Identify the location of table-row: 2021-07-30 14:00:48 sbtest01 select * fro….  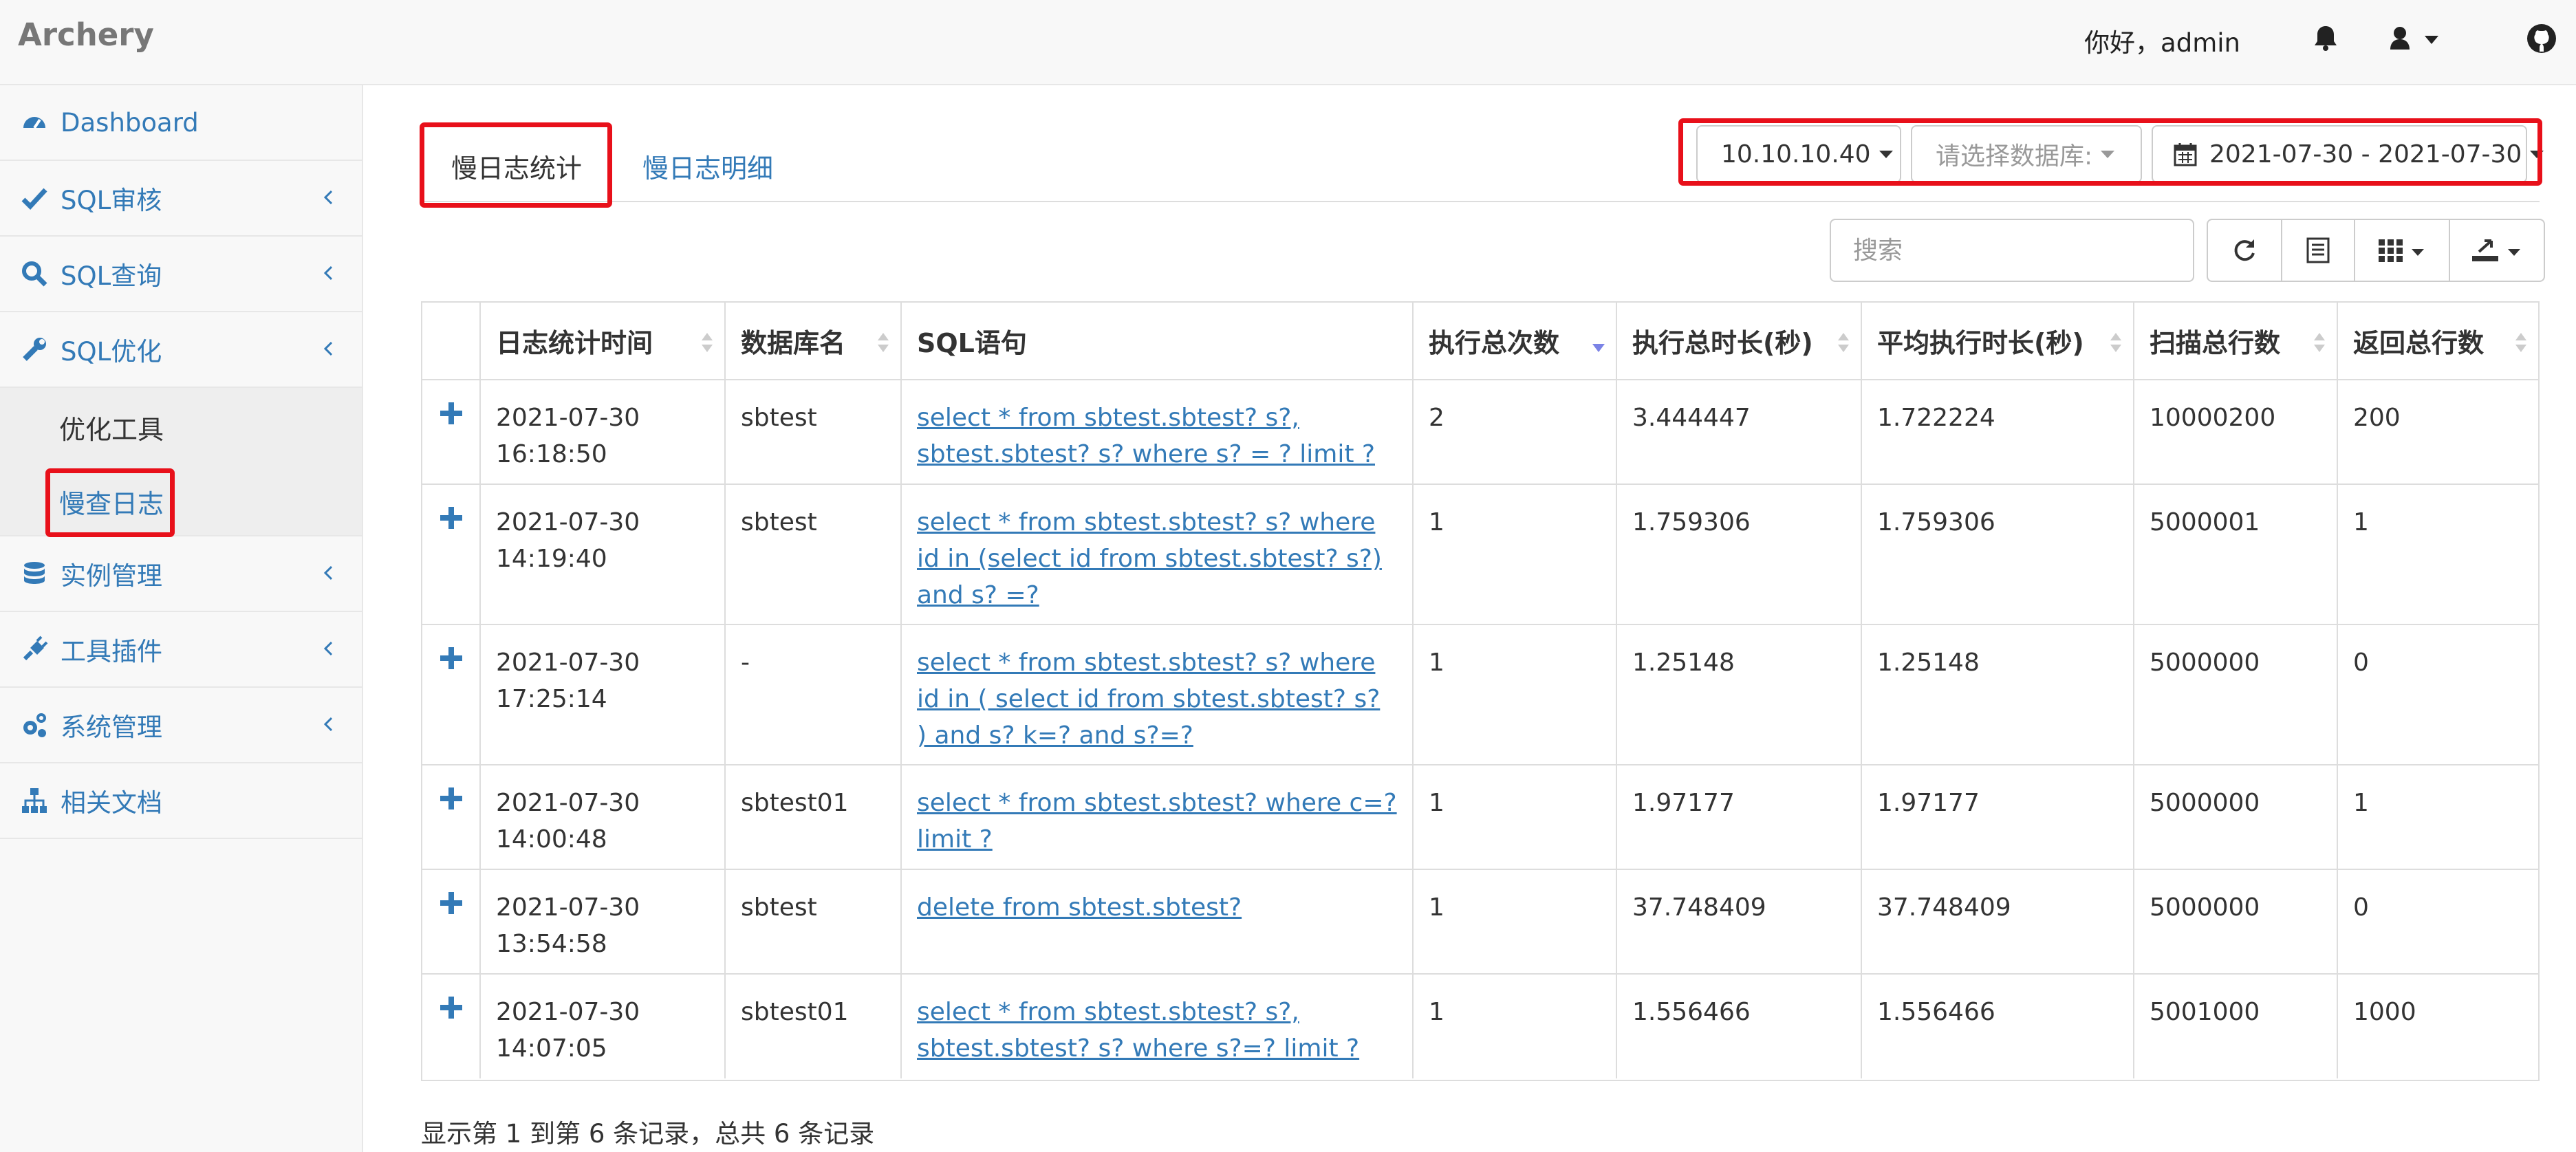
(1480, 817).